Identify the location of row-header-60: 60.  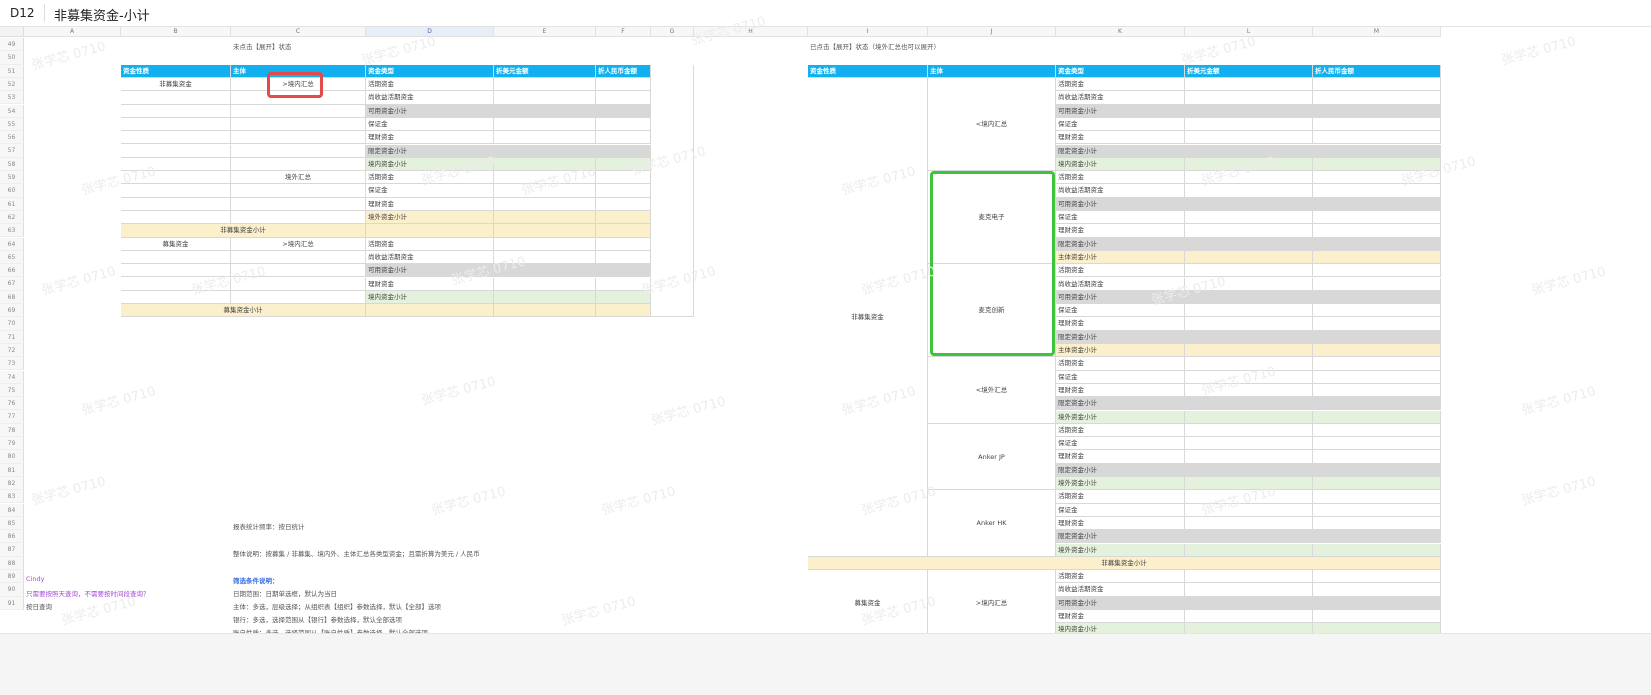
(12, 191).